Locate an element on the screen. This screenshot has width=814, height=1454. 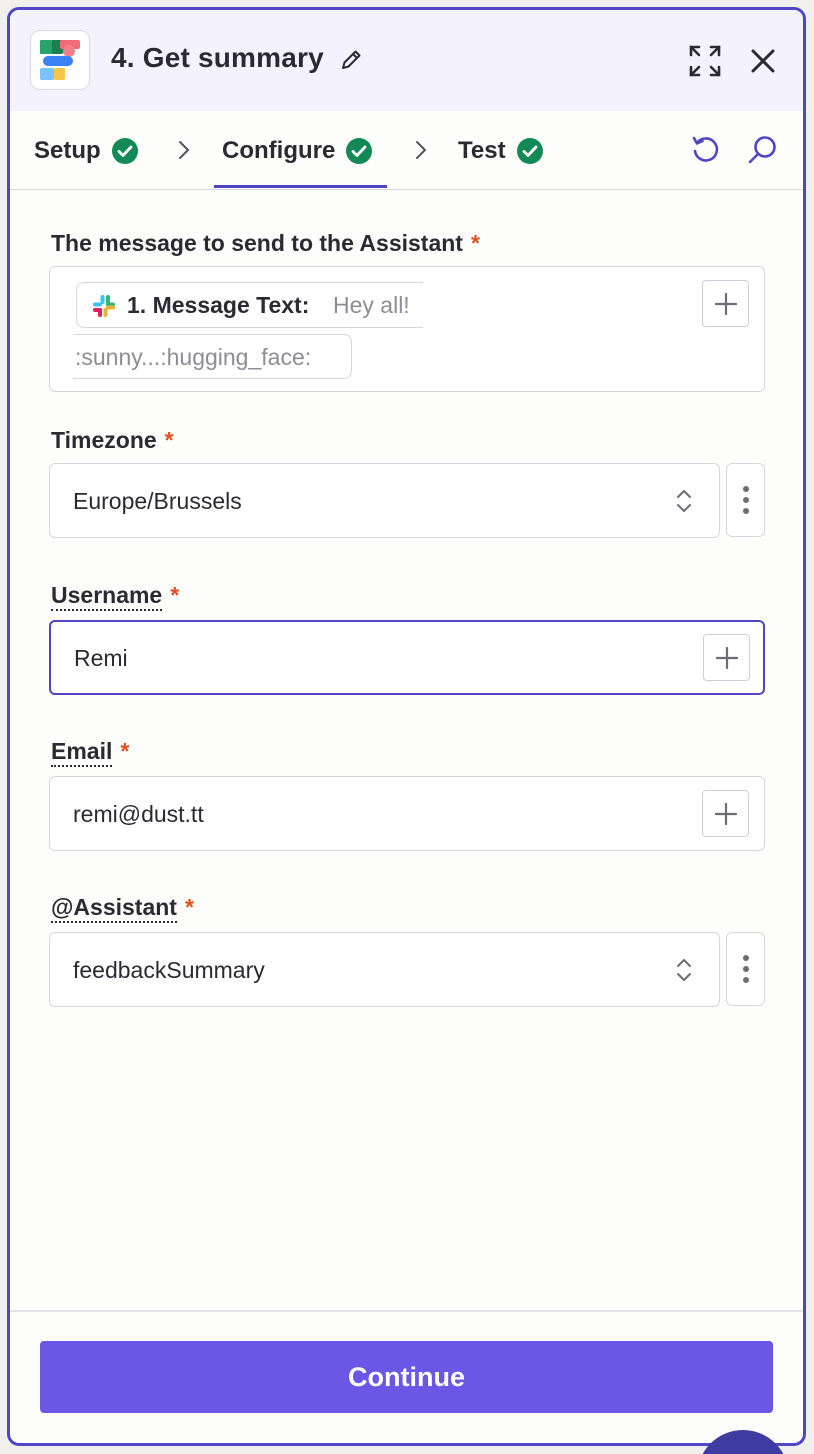
step-tabs: Setup Configure Test is located at coordinates (406, 150).